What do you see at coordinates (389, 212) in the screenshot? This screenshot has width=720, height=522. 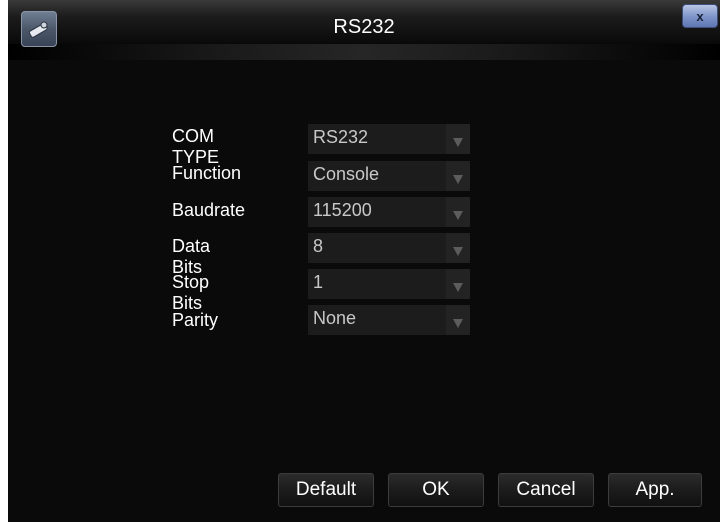 I see `baudrate-select: 115200` at bounding box center [389, 212].